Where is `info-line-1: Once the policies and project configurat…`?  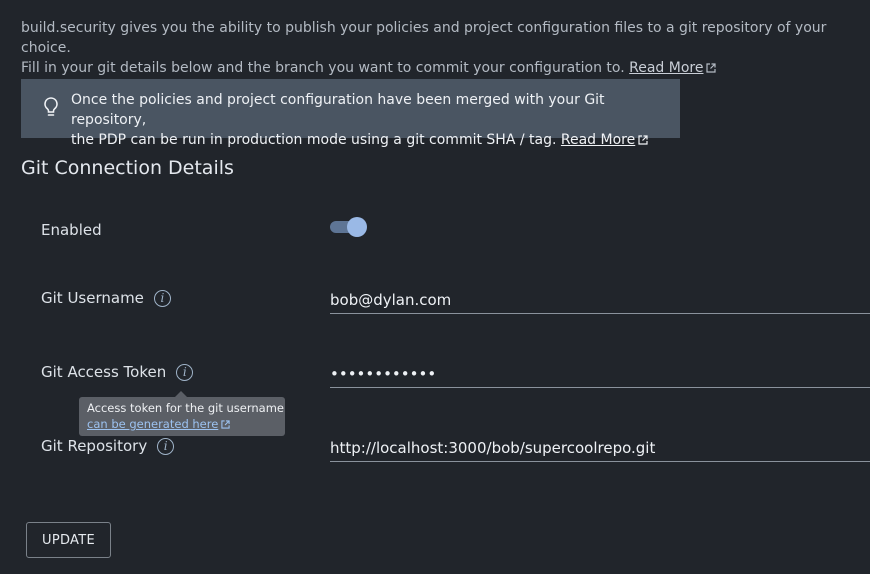 info-line-1: Once the policies and project configurat… is located at coordinates (338, 110).